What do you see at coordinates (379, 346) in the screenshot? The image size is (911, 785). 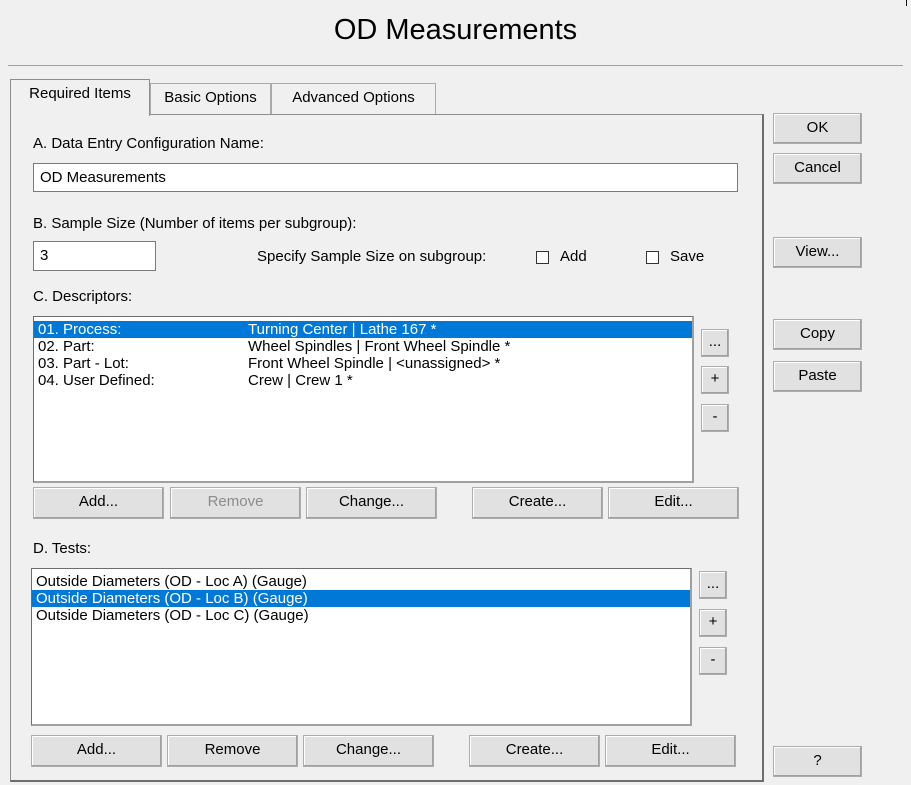 I see `descriptor-value: Wheel Spindles | Front Wheel Spindle *` at bounding box center [379, 346].